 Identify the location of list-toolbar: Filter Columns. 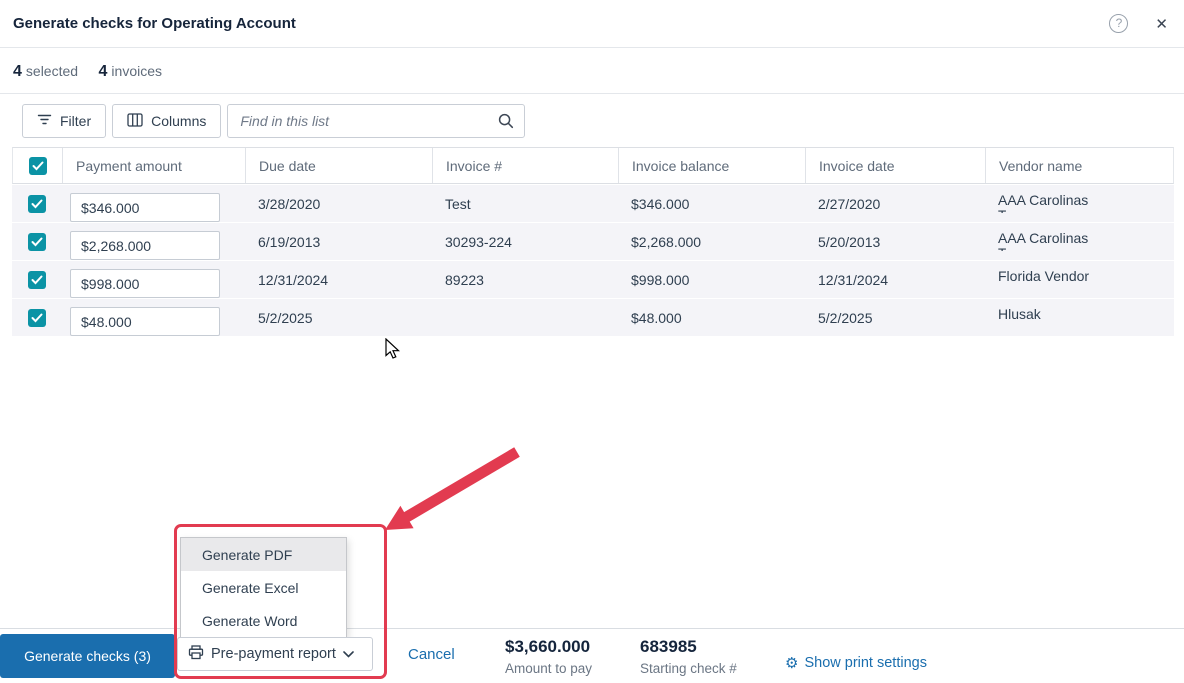
(592, 120).